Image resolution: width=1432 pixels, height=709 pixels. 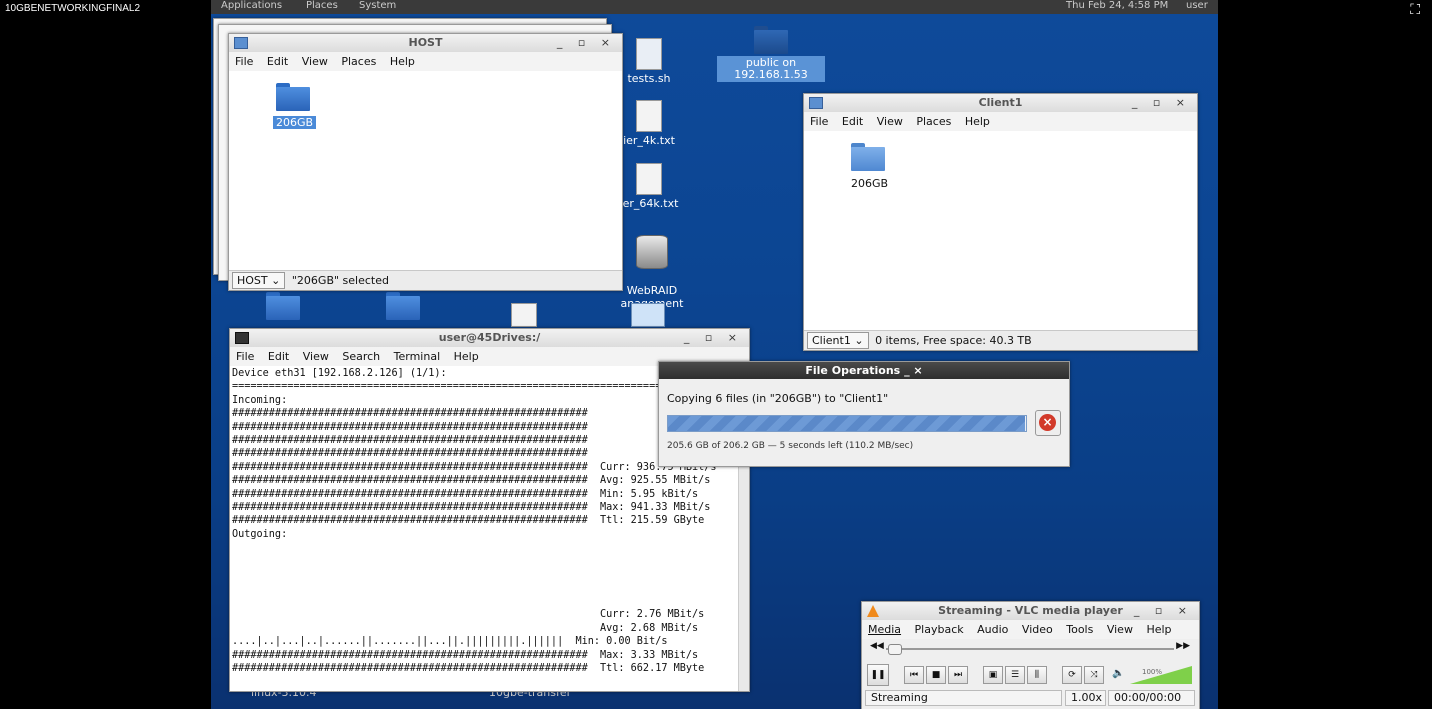 I want to click on host-titlebar: HOST _ ▫ ×, so click(x=425, y=43).